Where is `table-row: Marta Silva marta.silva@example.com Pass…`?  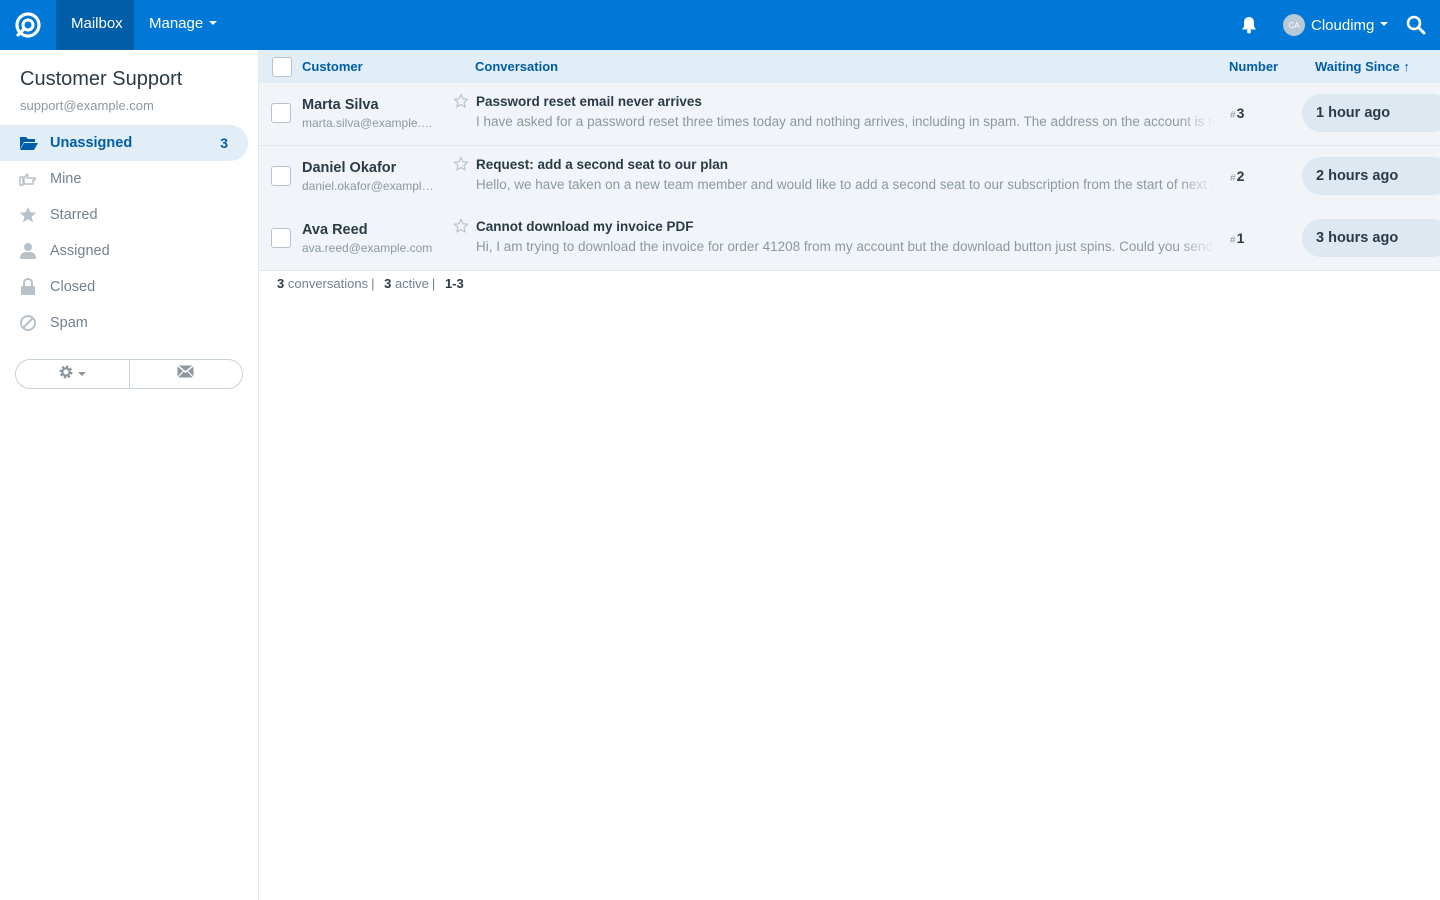
table-row: Marta Silva marta.silva@example.com Pass… is located at coordinates (849, 114).